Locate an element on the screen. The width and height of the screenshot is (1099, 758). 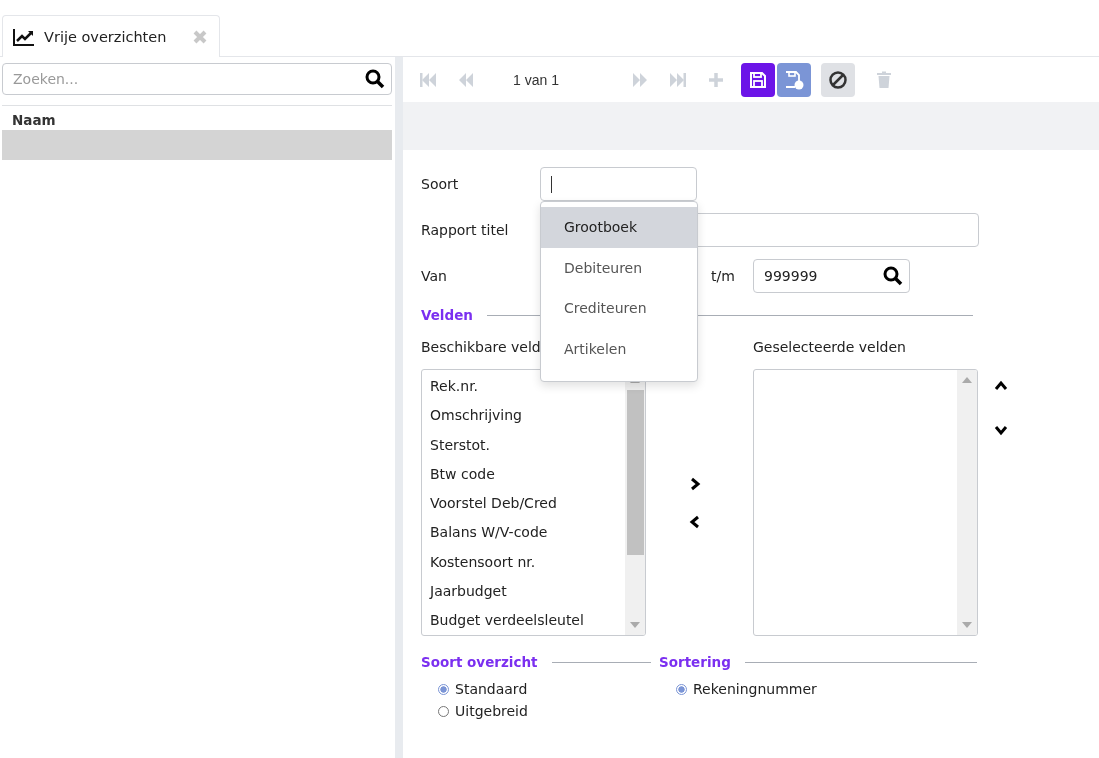
trash-icon is located at coordinates (884, 79).